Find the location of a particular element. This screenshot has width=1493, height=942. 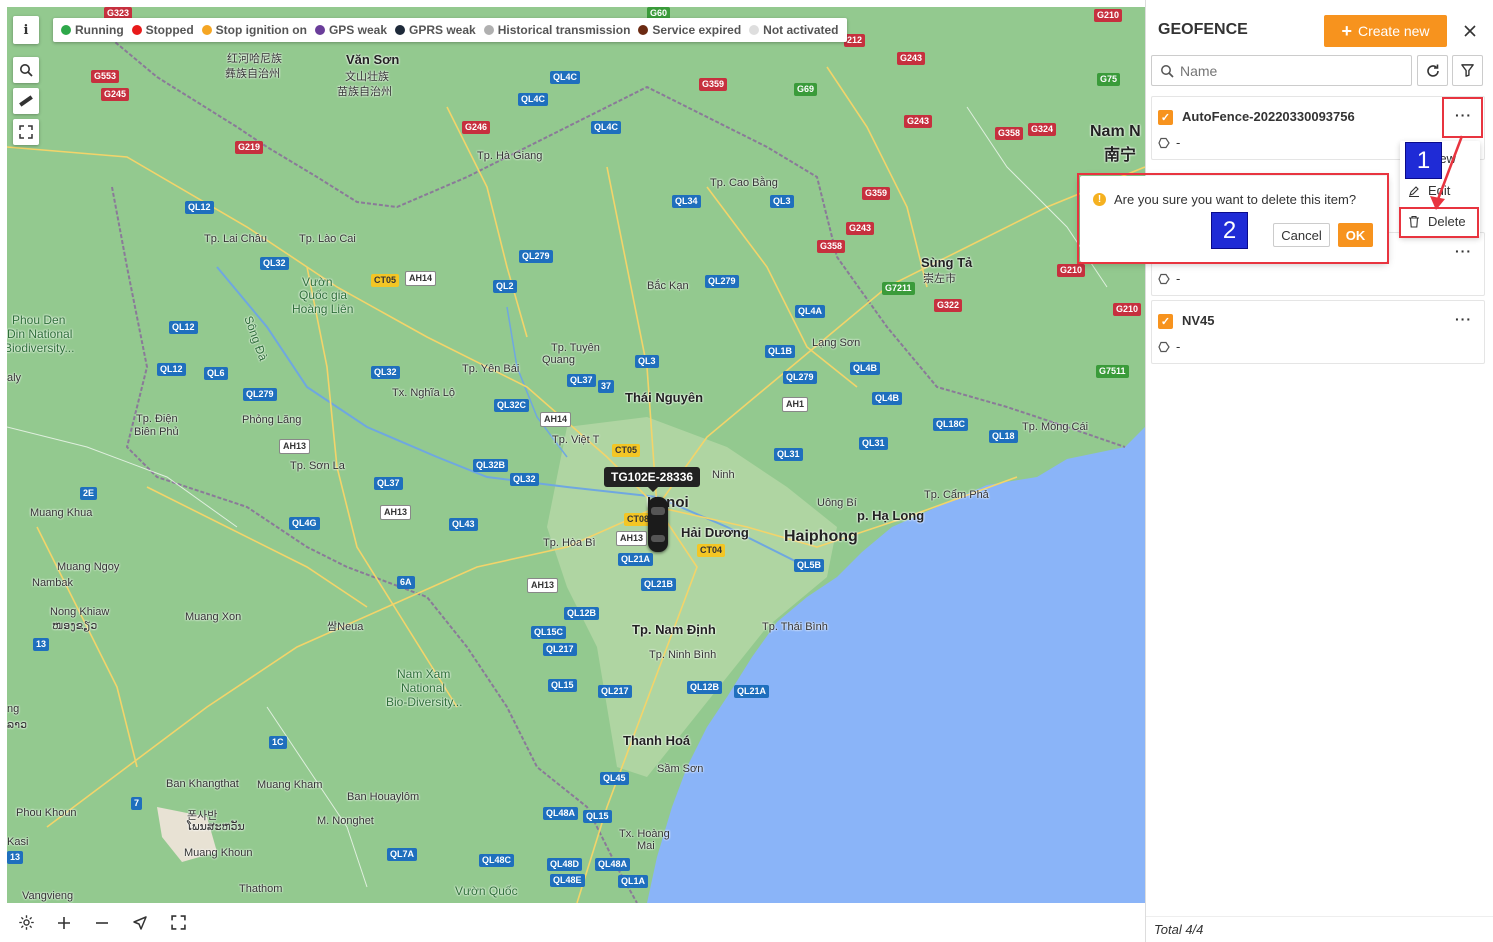

place-label: Muang Ngoy is located at coordinates (88, 567).